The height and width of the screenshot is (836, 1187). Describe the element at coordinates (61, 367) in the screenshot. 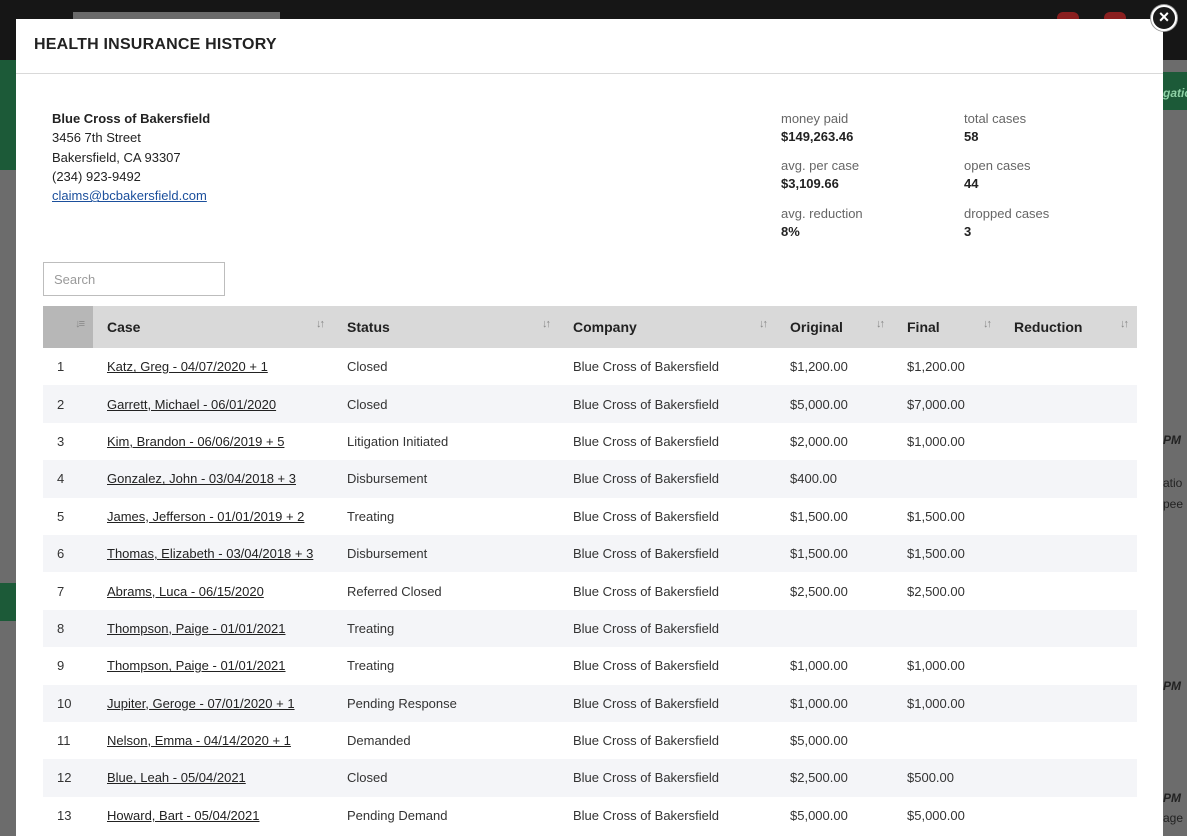

I see `row-number: 1` at that location.